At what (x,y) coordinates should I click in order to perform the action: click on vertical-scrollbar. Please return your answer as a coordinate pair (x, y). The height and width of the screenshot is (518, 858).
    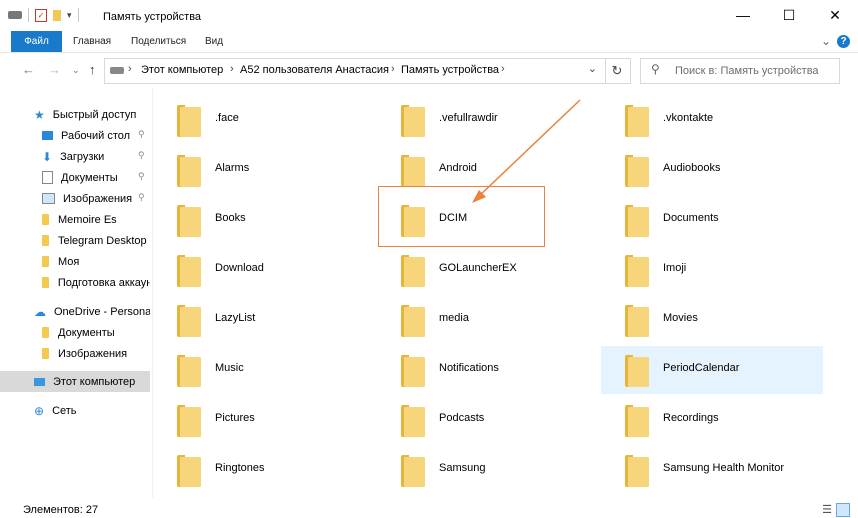
    Looking at the image, I should click on (850, 293).